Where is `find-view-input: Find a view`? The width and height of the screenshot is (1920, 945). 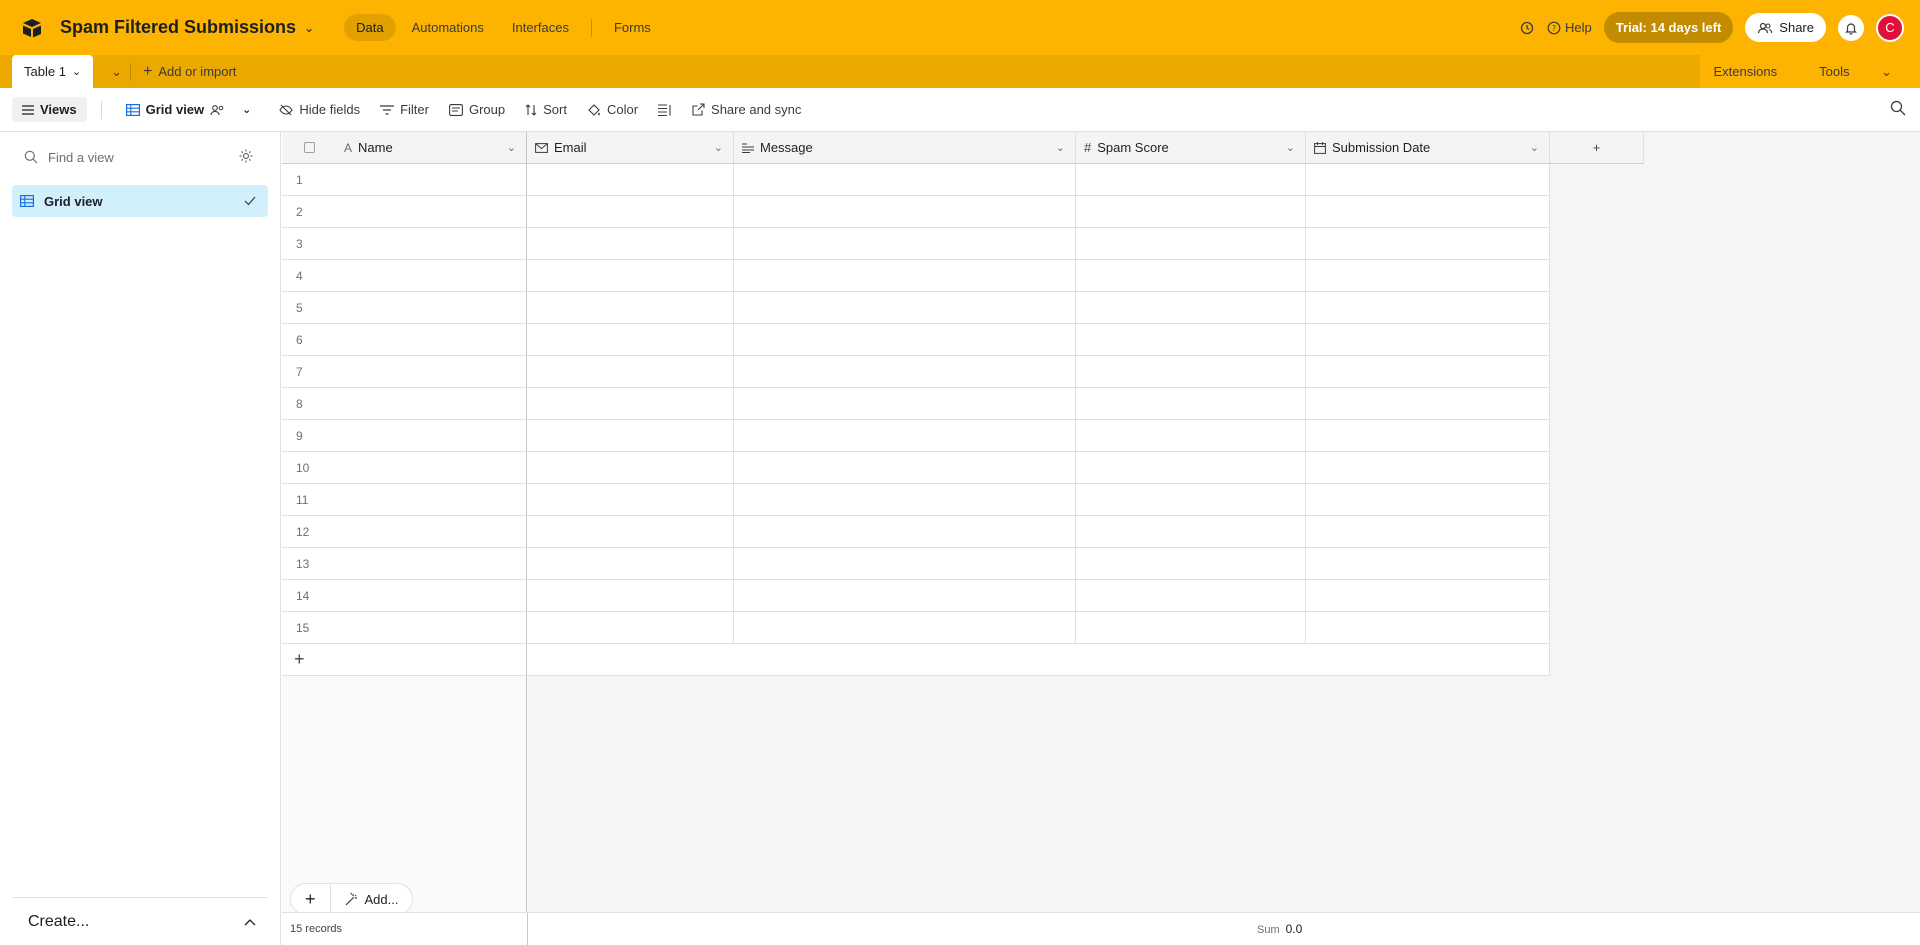 find-view-input: Find a view is located at coordinates (139, 157).